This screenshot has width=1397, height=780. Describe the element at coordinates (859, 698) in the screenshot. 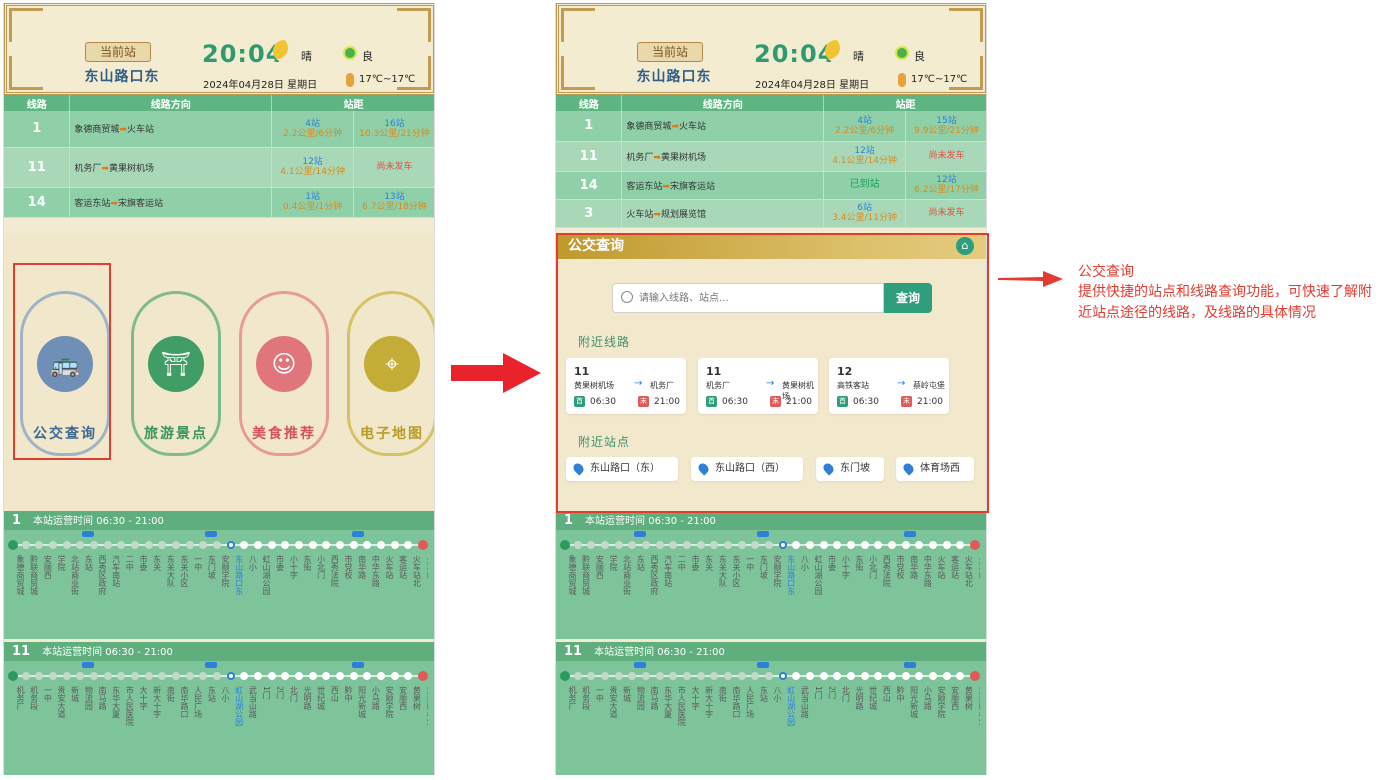

I see `stop-name: 光明路` at that location.